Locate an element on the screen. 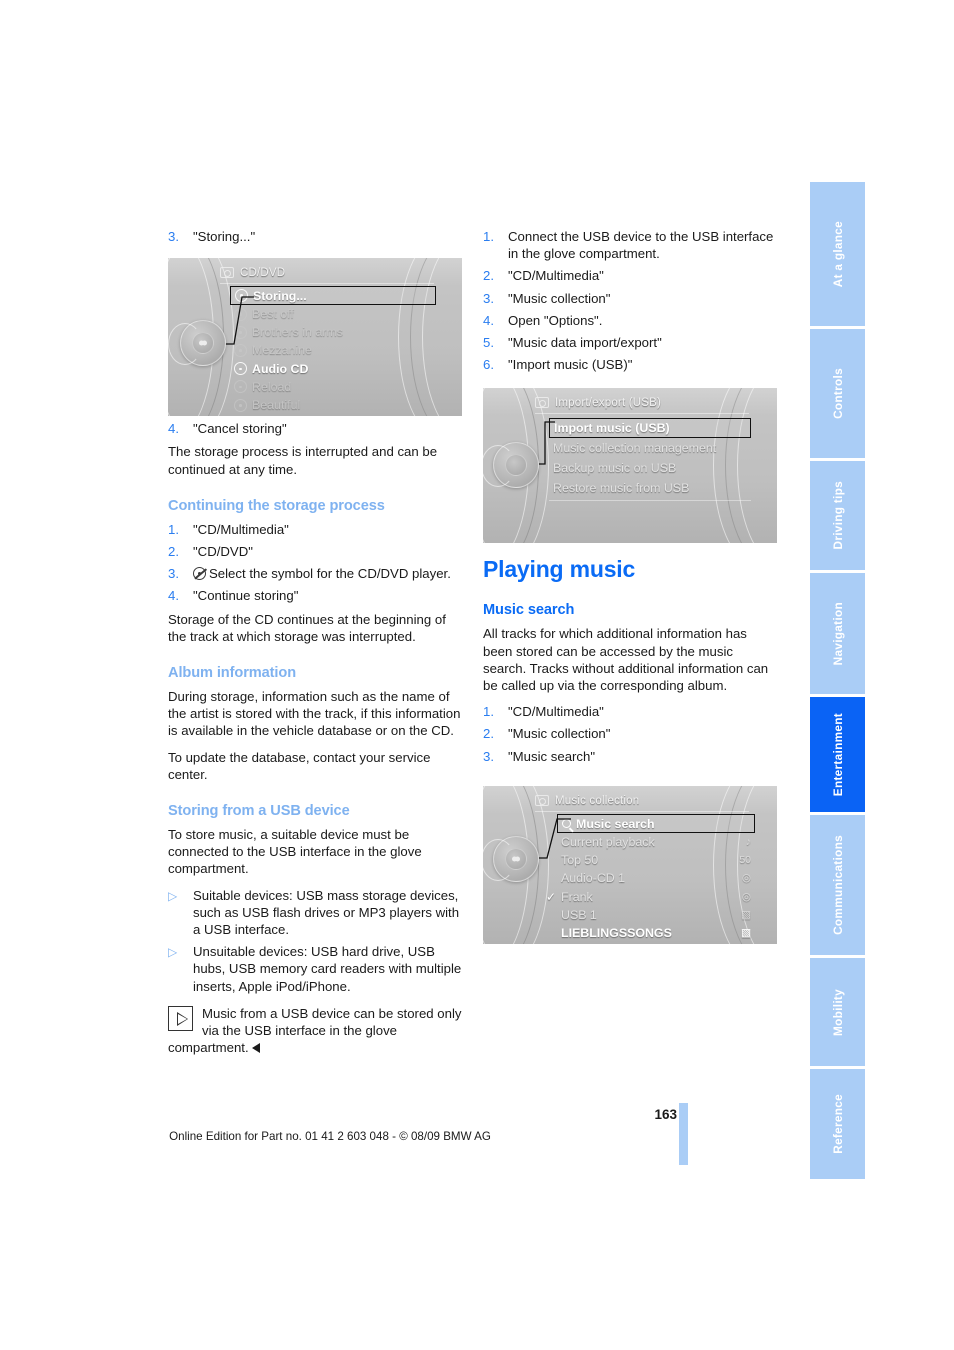 This screenshot has height=1350, width=954. search-step-2: 2. "Music collection" is located at coordinates (630, 733).